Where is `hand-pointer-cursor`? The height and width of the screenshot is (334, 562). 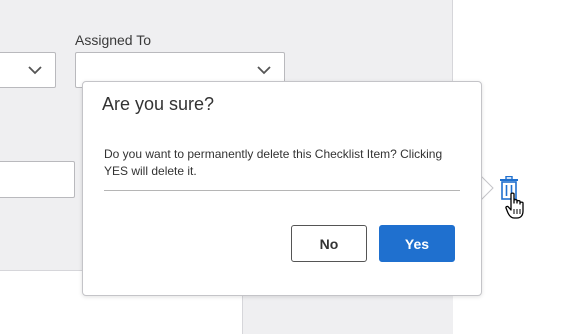
hand-pointer-cursor is located at coordinates (514, 205).